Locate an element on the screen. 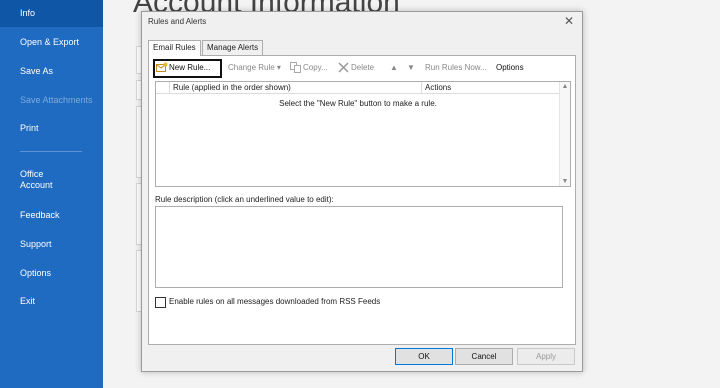  nav-item-save-attachments: Save Attachments is located at coordinates (51, 100).